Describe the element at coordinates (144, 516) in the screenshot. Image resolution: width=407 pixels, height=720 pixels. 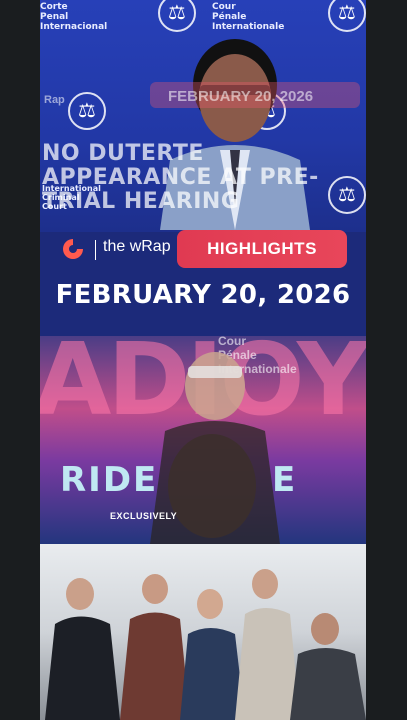
I see `exclusively-label: EXCLUSIVELY` at that location.